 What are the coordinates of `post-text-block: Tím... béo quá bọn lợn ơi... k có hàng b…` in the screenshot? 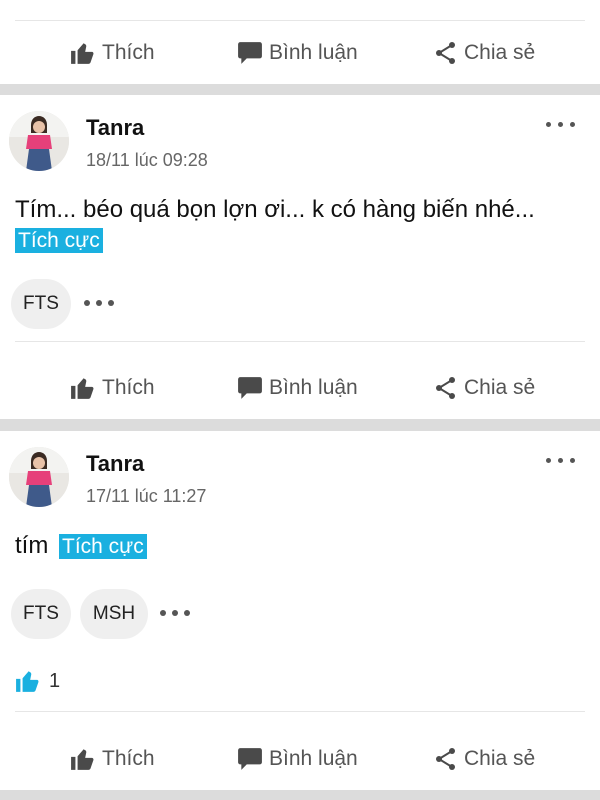 It's located at (302, 225).